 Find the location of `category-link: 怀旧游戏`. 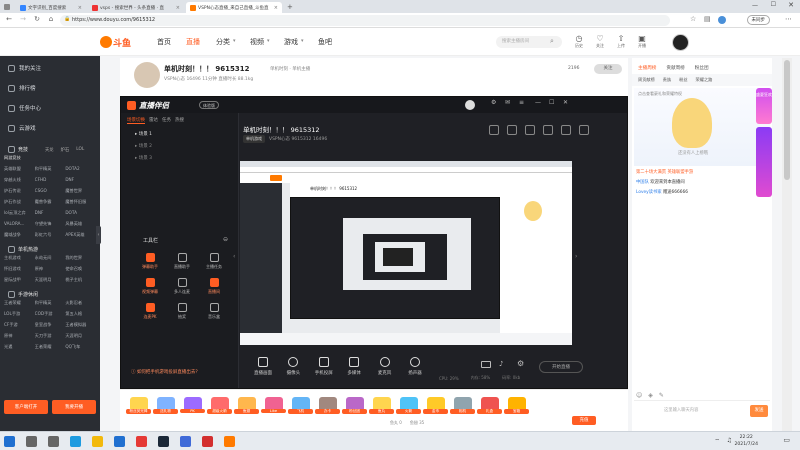

category-link: 怀旧游戏 is located at coordinates (19, 269).